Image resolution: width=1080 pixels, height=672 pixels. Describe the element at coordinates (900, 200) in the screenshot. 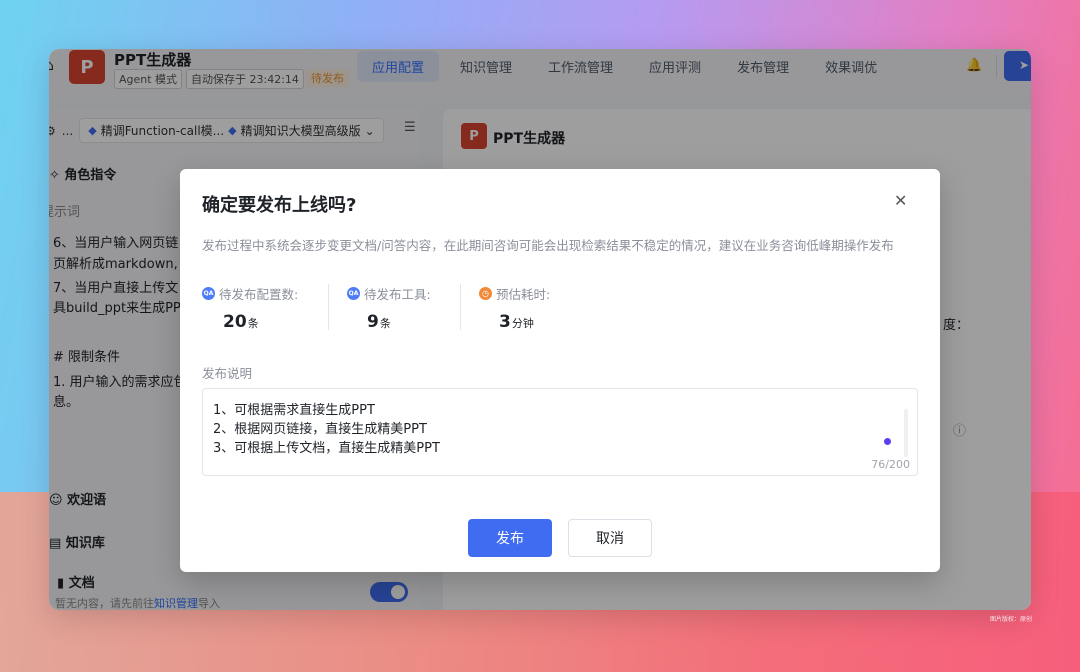

I see `close-icon: ✕` at that location.